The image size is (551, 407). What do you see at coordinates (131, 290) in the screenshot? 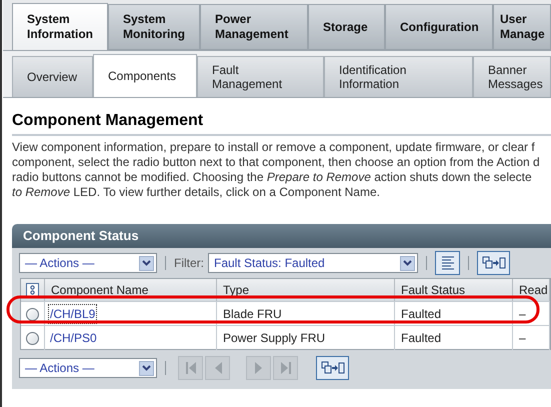
I see `column-header: Component Name` at bounding box center [131, 290].